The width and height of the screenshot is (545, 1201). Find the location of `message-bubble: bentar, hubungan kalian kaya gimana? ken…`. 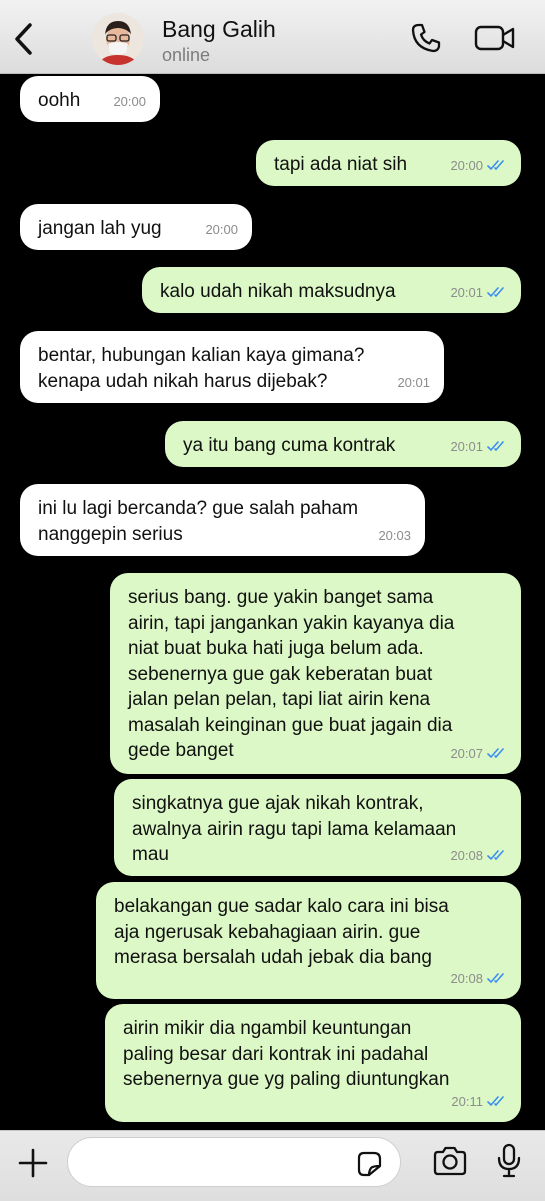

message-bubble: bentar, hubungan kalian kaya gimana? ken… is located at coordinates (232, 367).